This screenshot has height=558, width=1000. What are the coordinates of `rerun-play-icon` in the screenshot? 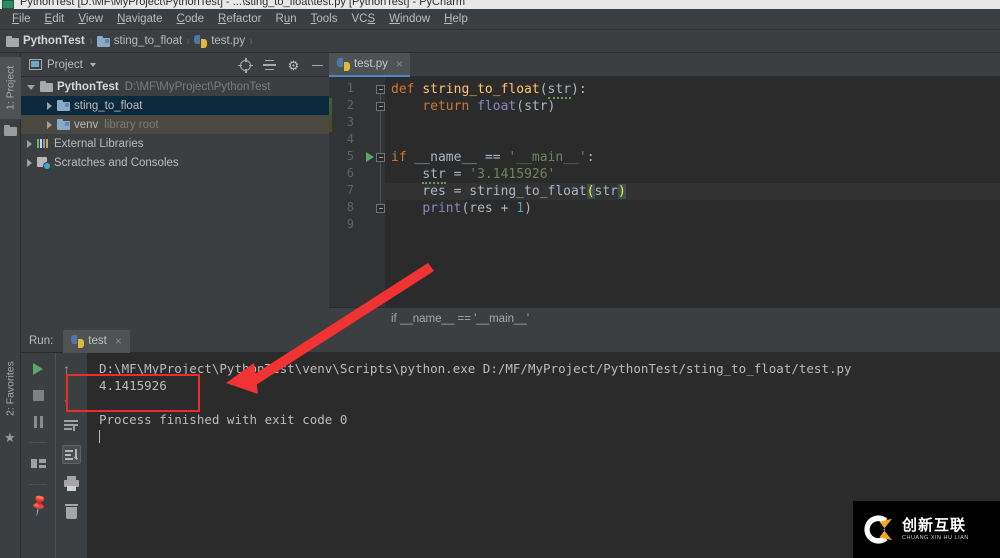 It's located at (38, 369).